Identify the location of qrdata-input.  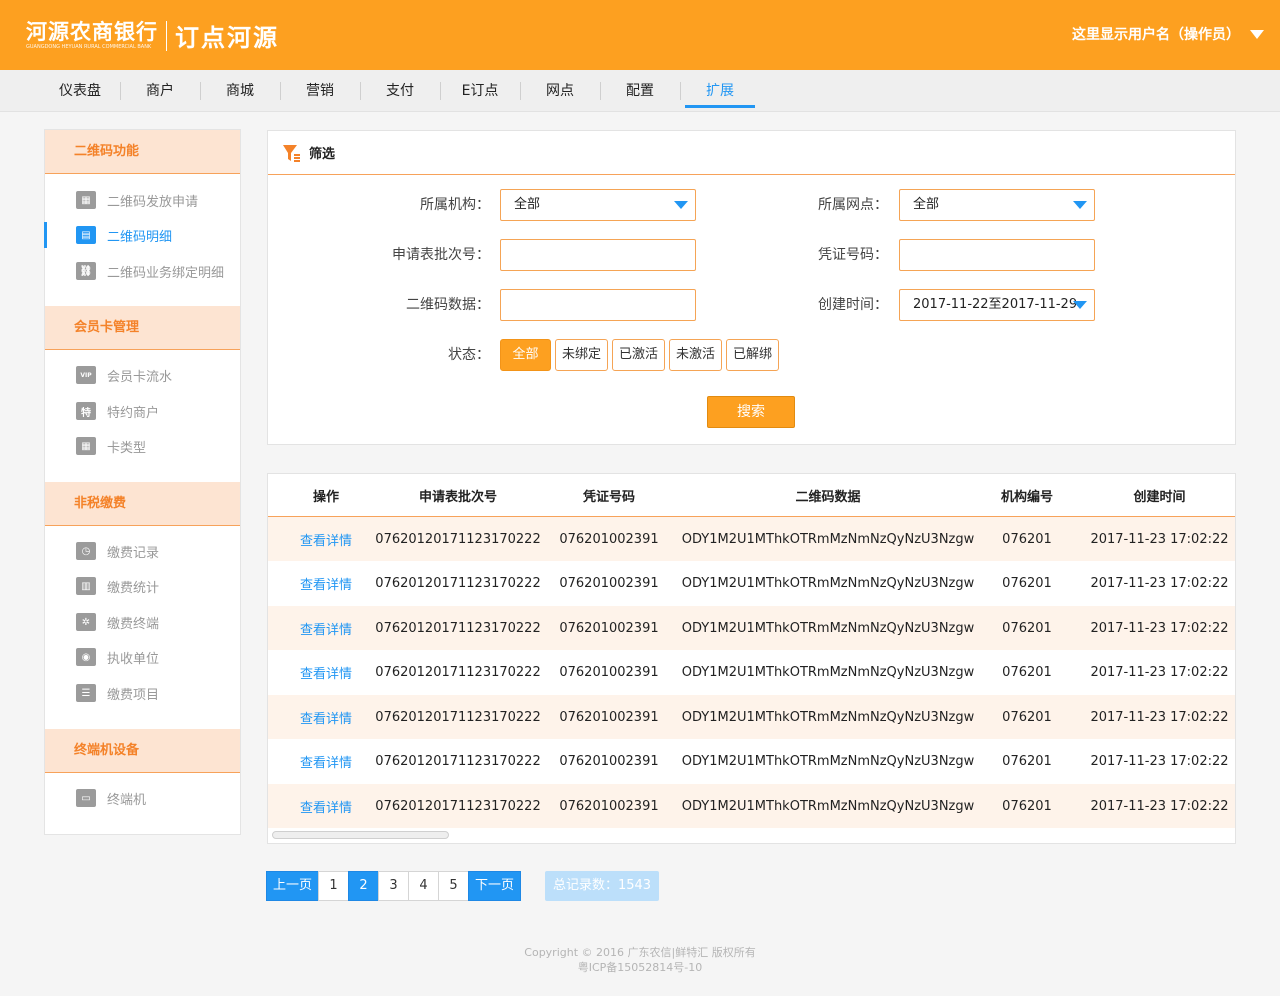
(598, 305).